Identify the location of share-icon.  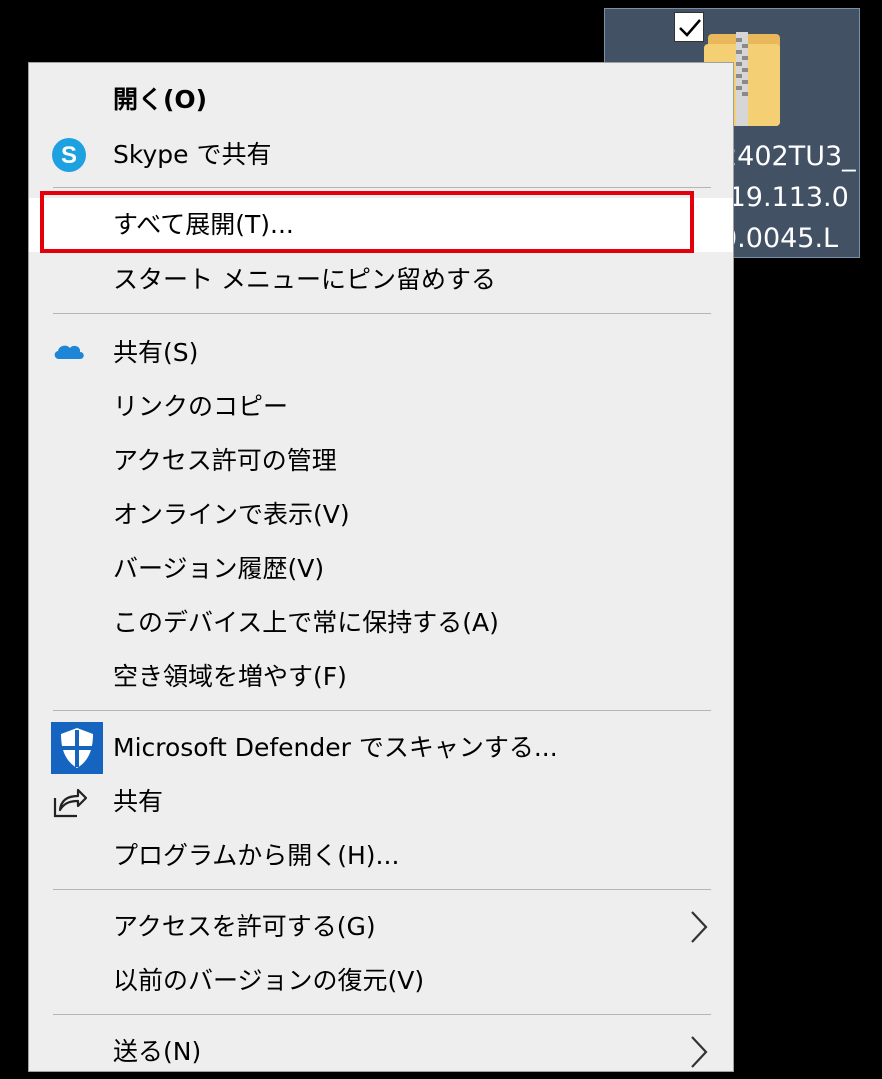
(70, 803).